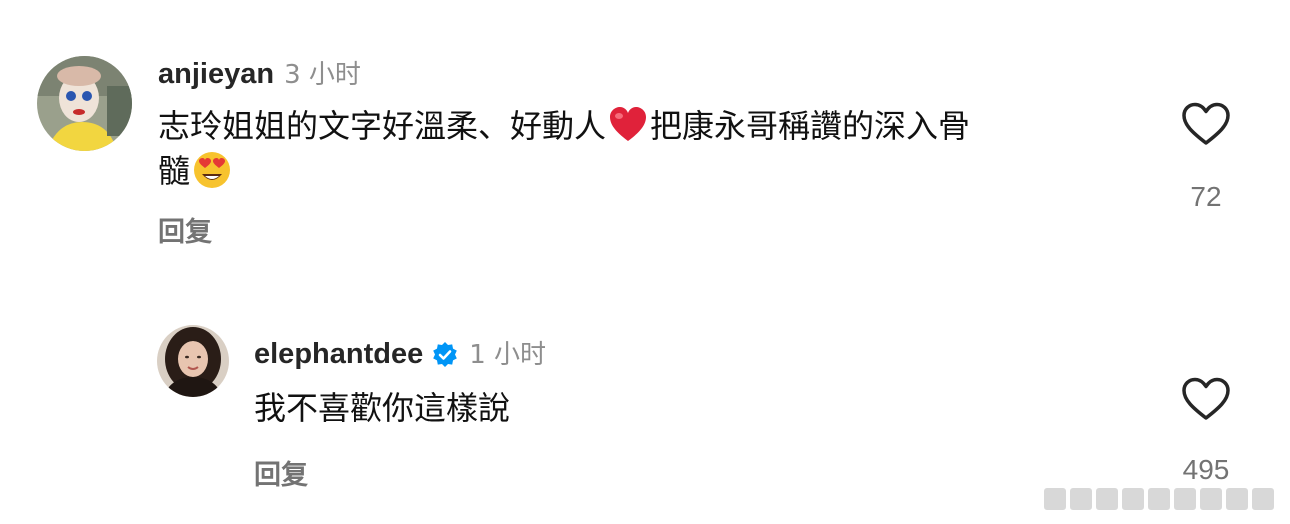 This screenshot has height=524, width=1290. Describe the element at coordinates (338, 354) in the screenshot. I see `username: elephantdee` at that location.